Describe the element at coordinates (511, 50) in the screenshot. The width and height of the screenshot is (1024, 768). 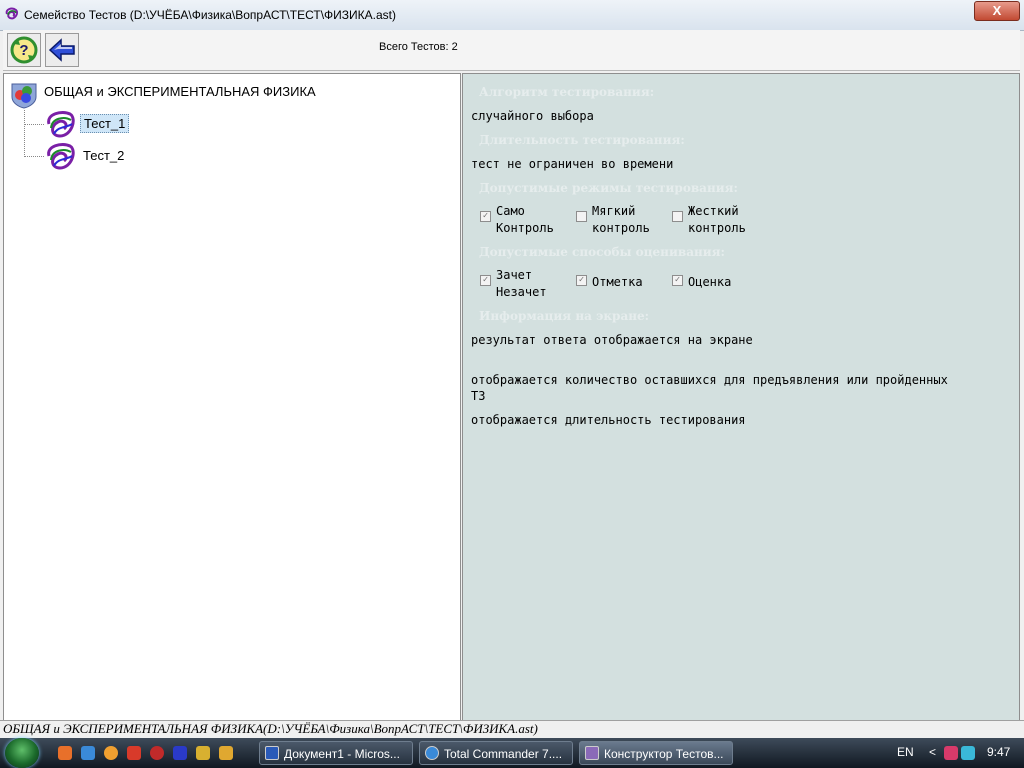
I see `toolbar: ? Всего Тестов: 2` at that location.